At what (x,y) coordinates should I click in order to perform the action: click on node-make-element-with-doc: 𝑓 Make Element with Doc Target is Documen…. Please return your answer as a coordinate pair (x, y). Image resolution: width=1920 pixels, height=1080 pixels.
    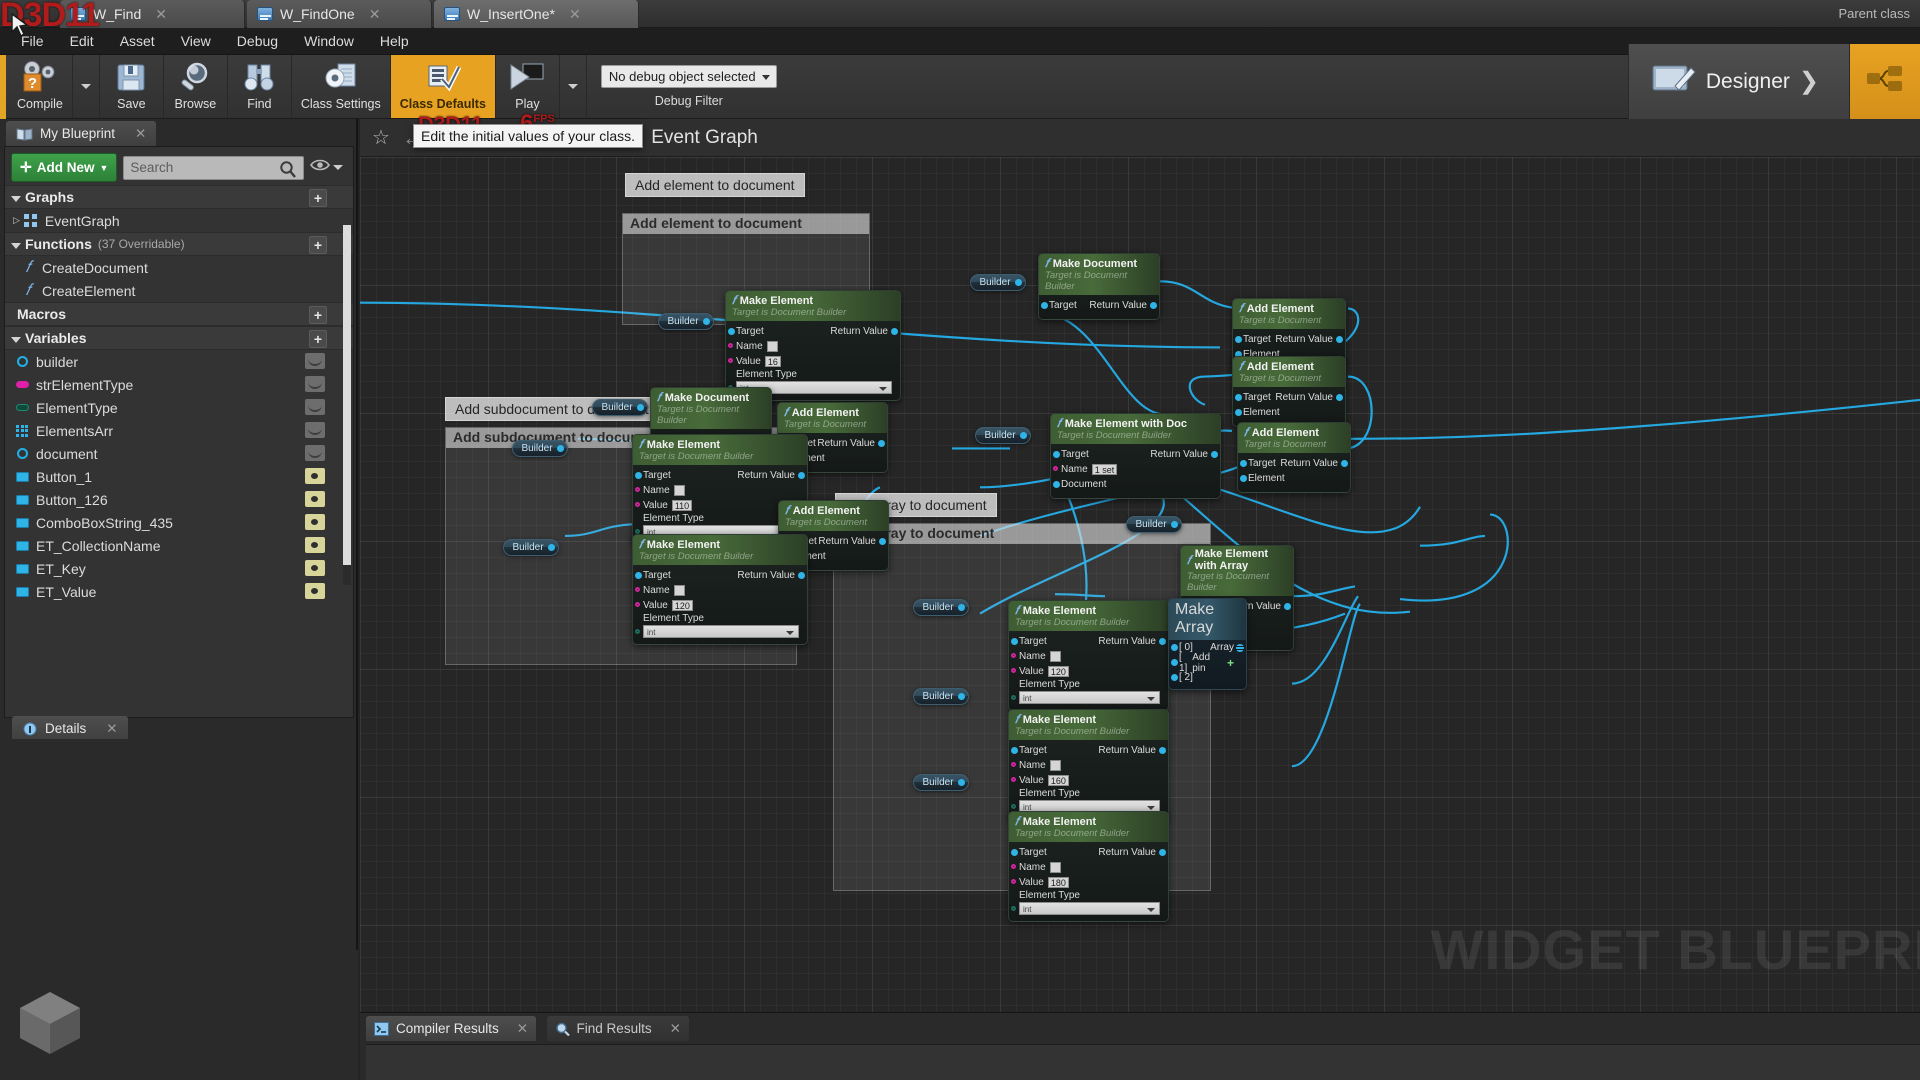
    Looking at the image, I should click on (1135, 456).